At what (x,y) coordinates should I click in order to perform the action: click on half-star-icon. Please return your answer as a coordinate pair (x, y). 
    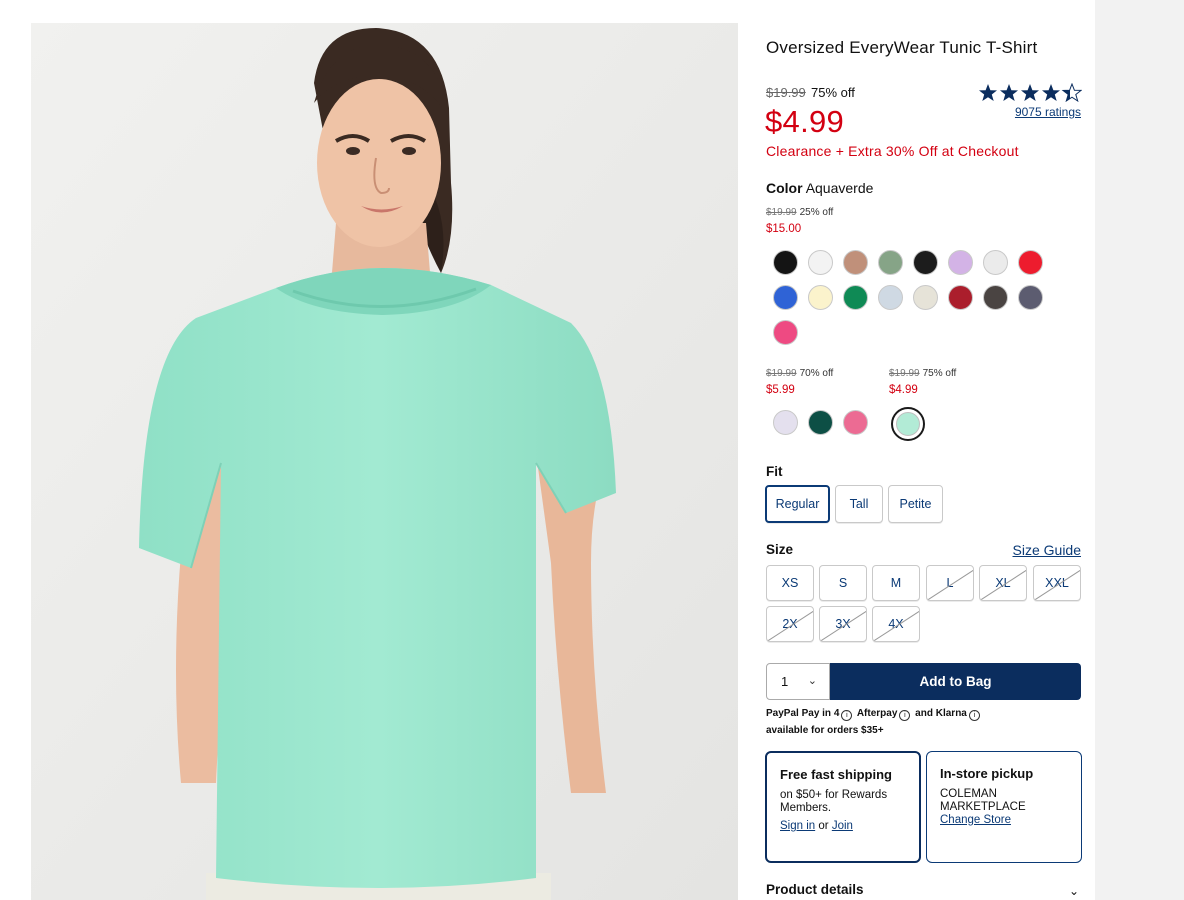
    Looking at the image, I should click on (1072, 92).